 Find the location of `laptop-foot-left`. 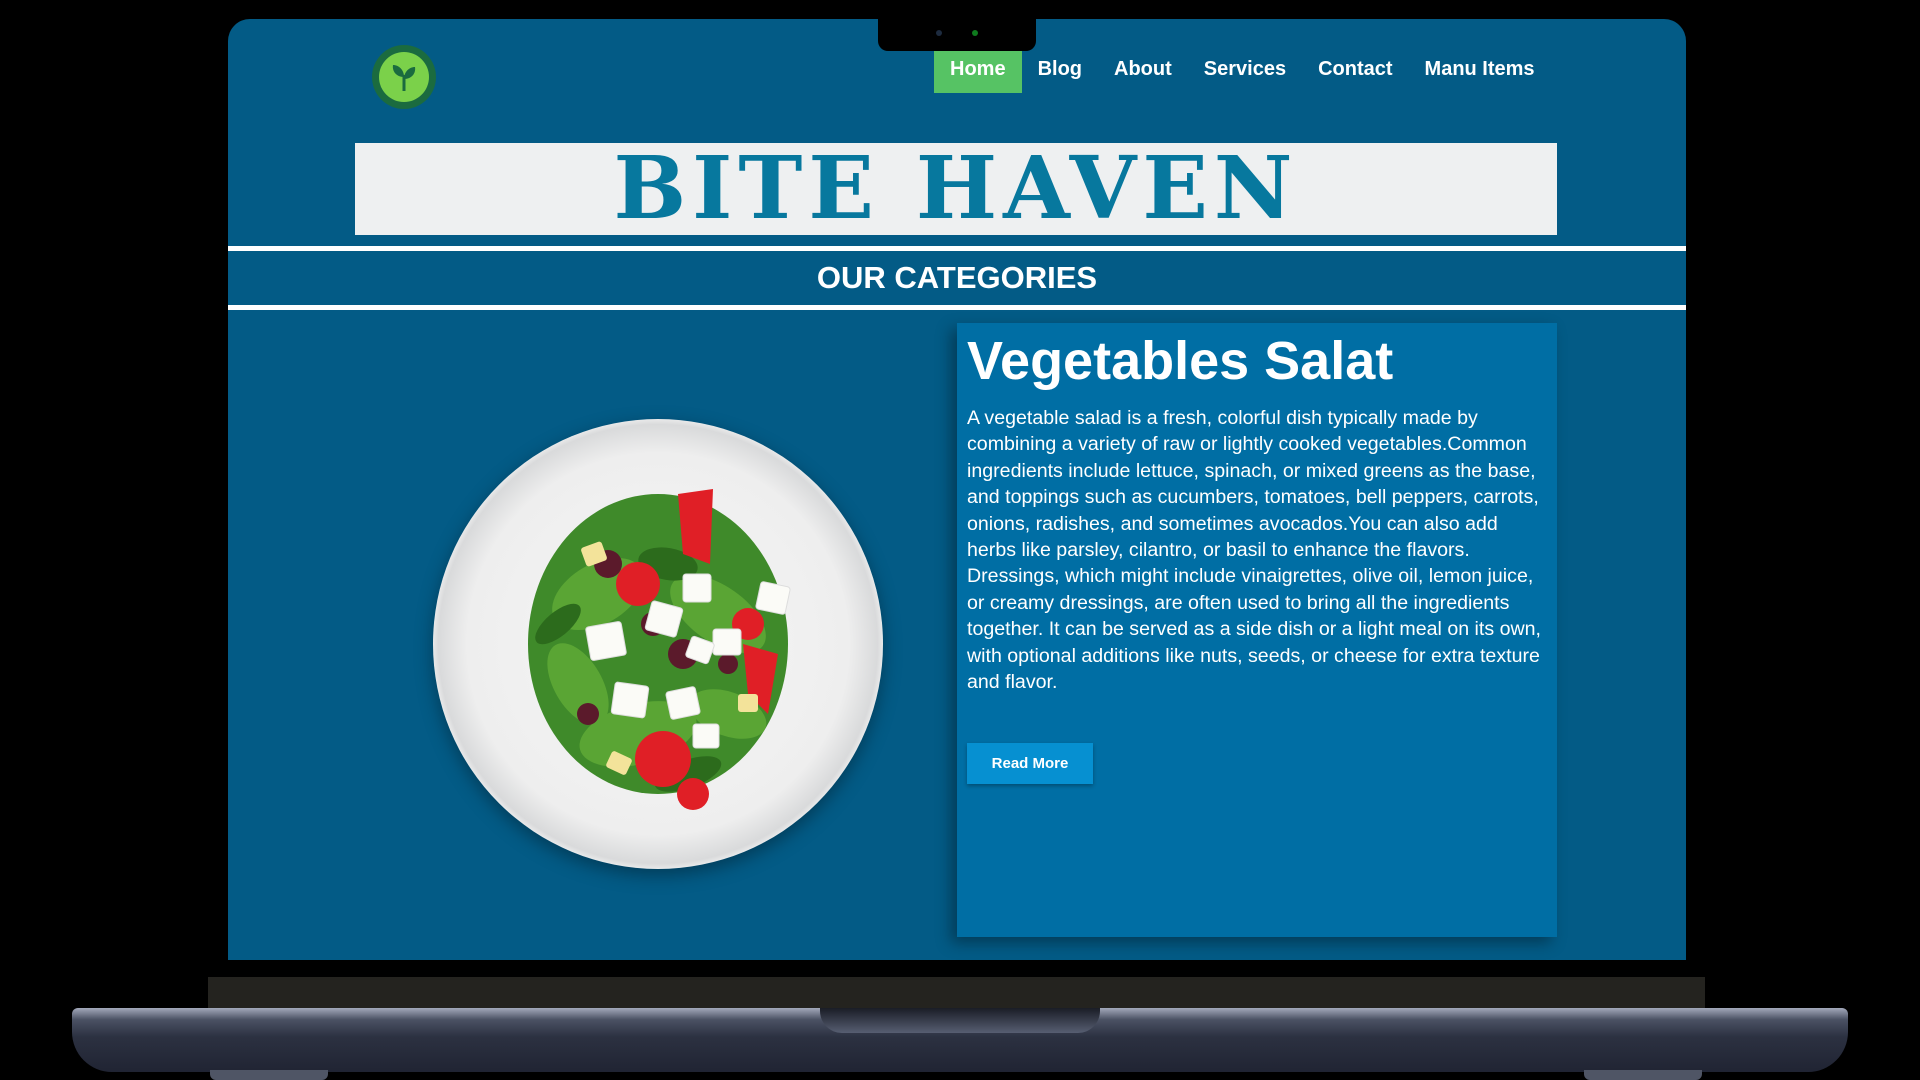

laptop-foot-left is located at coordinates (269, 1075).